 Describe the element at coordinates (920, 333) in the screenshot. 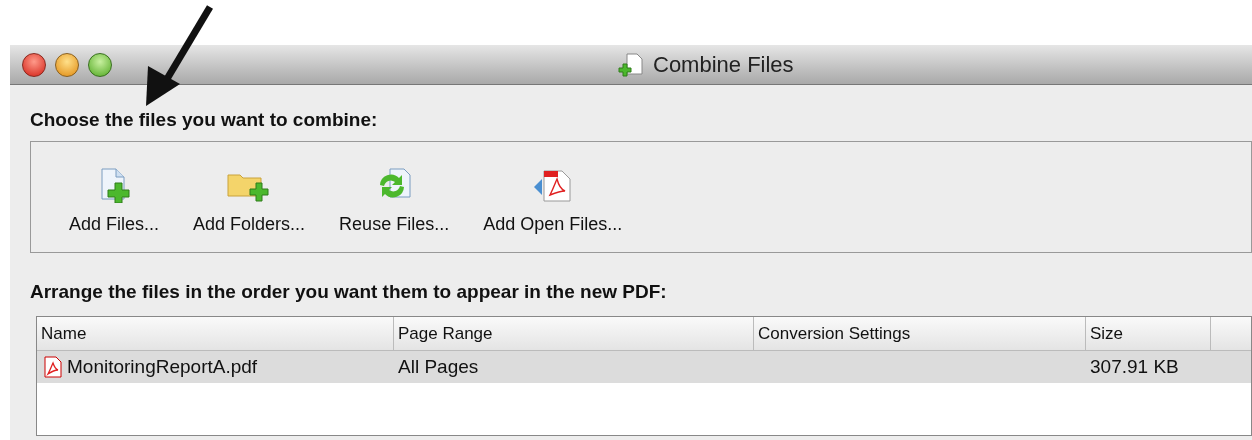

I see `column-header: Conversion Settings` at that location.